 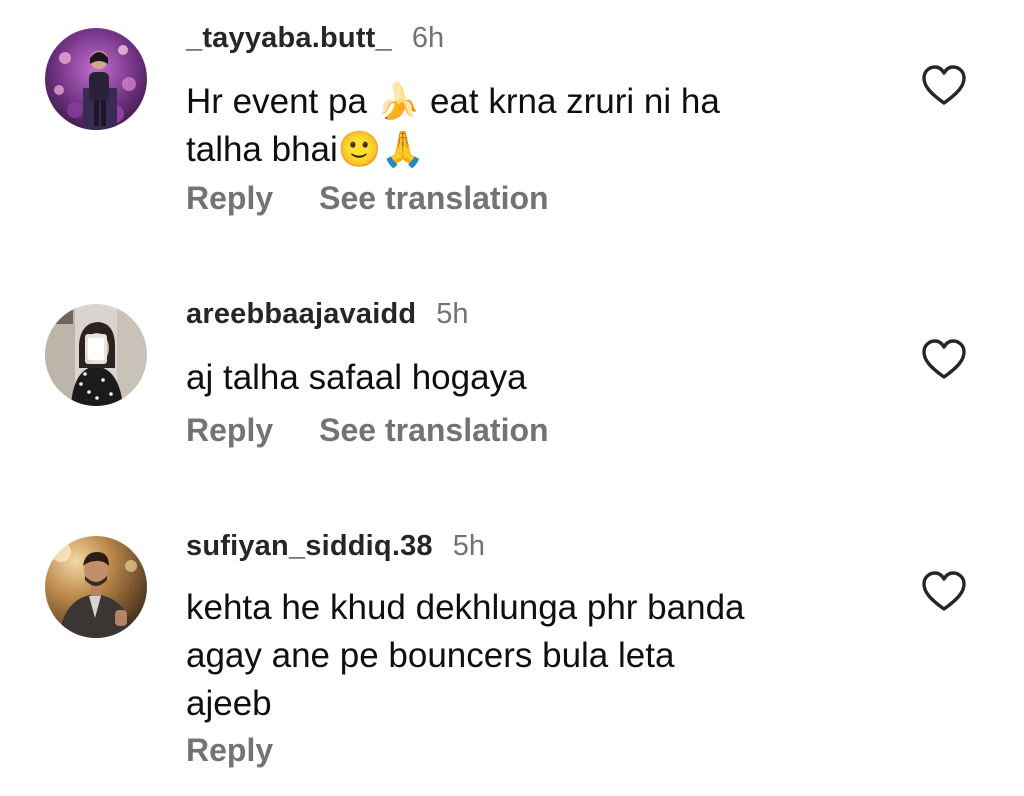 I want to click on avatar-man-suit-image, so click(x=96, y=587).